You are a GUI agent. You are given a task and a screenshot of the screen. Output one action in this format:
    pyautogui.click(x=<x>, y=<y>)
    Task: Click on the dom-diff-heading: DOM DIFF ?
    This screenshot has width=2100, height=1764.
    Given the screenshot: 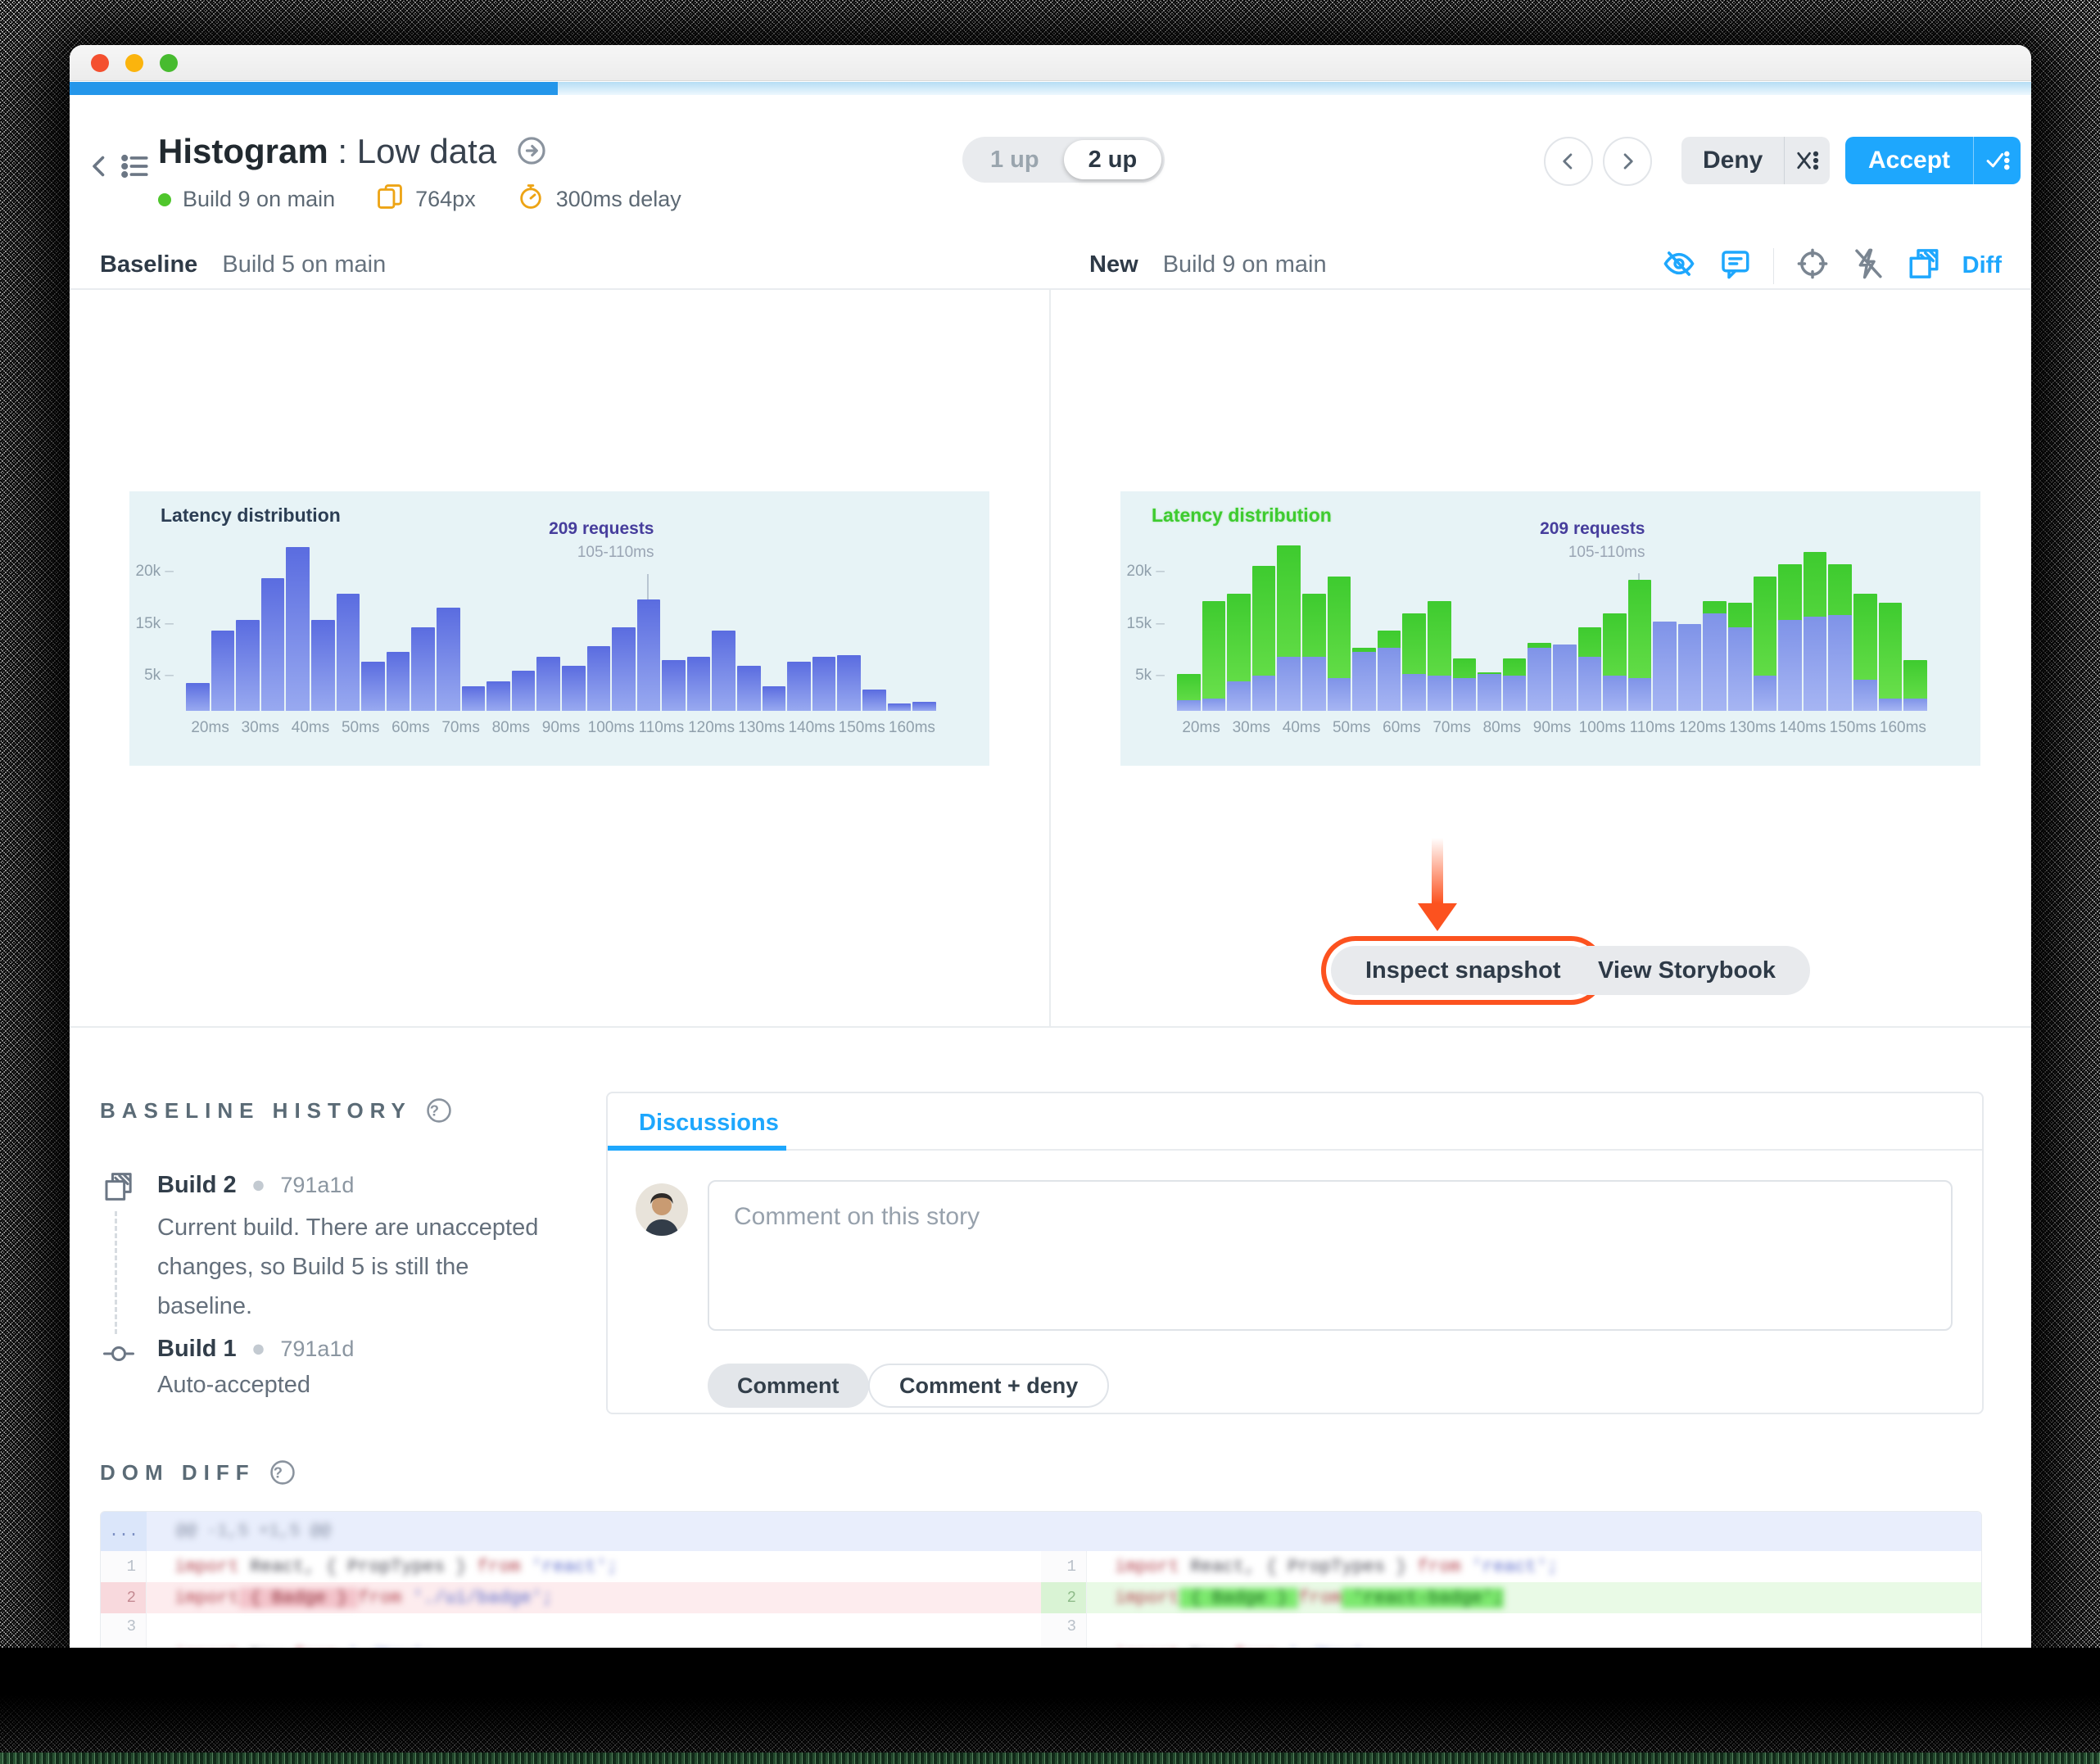 What is the action you would take?
    pyautogui.click(x=198, y=1472)
    